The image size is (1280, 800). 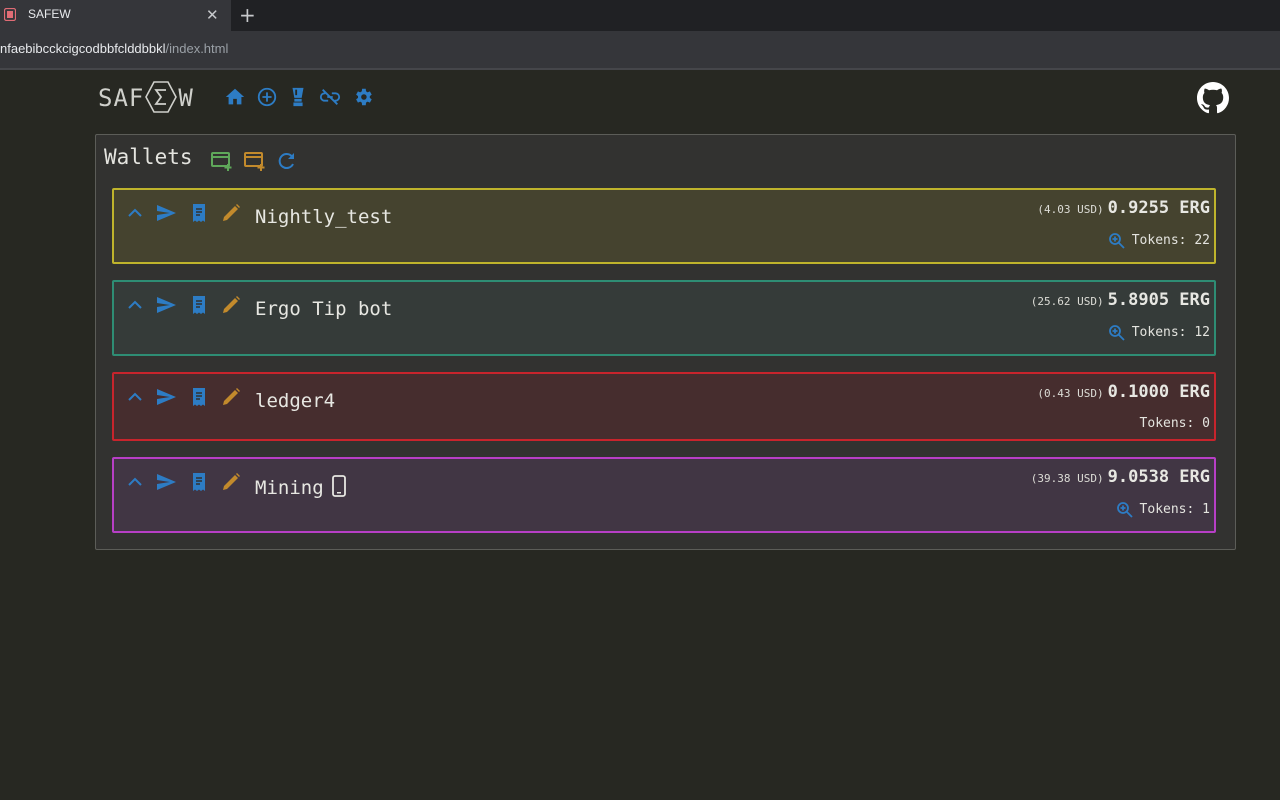 What do you see at coordinates (235, 97) in the screenshot?
I see `home-icon` at bounding box center [235, 97].